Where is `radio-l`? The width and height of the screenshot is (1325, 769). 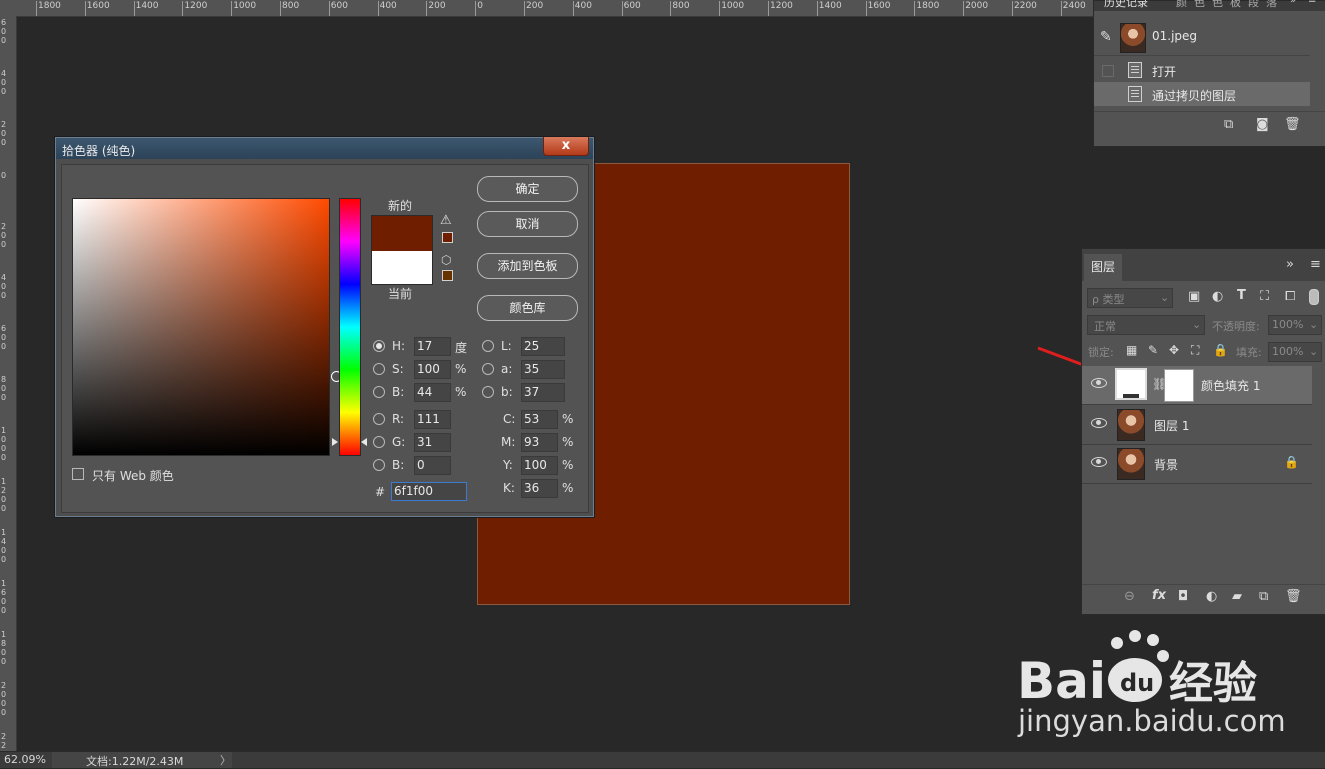 radio-l is located at coordinates (488, 346).